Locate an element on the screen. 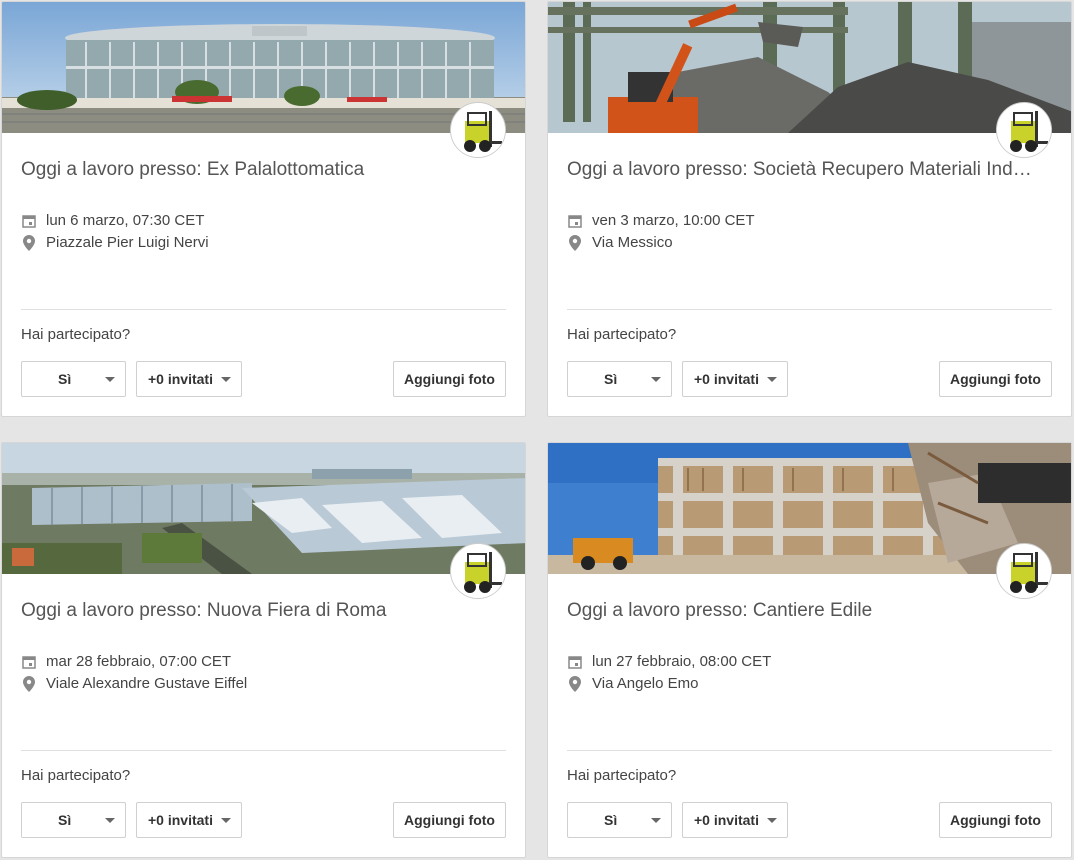  event-date: lun 6 marzo, 07:30 CET is located at coordinates (112, 220).